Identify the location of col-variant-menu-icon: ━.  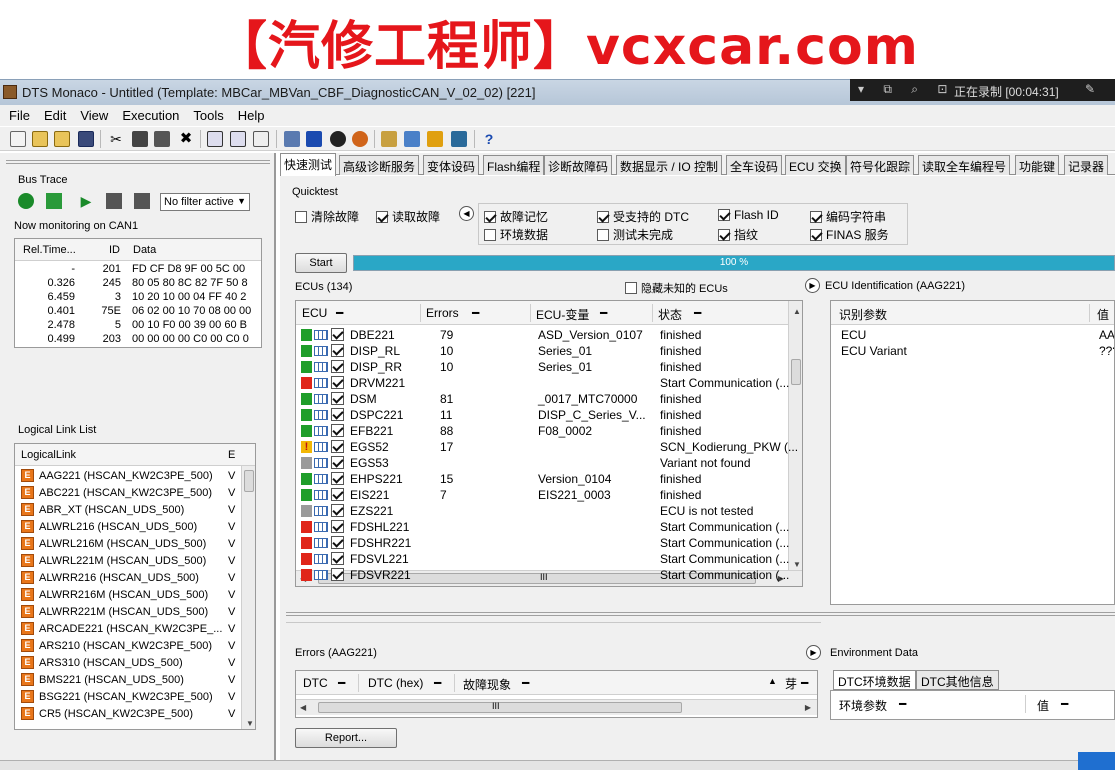
(603, 313).